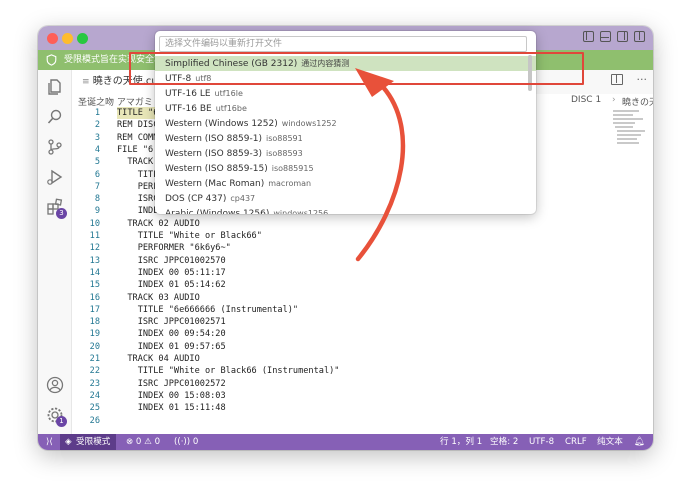 This screenshot has height=500, width=691. I want to click on run-debug-icon, so click(55, 177).